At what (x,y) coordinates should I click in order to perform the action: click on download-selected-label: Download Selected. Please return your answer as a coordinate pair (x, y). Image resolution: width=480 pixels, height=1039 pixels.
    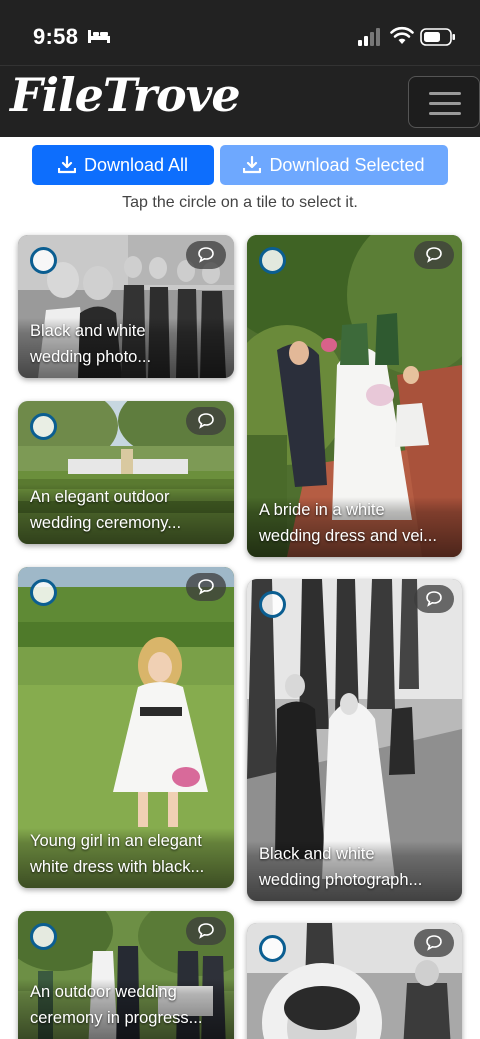
    Looking at the image, I should click on (347, 164).